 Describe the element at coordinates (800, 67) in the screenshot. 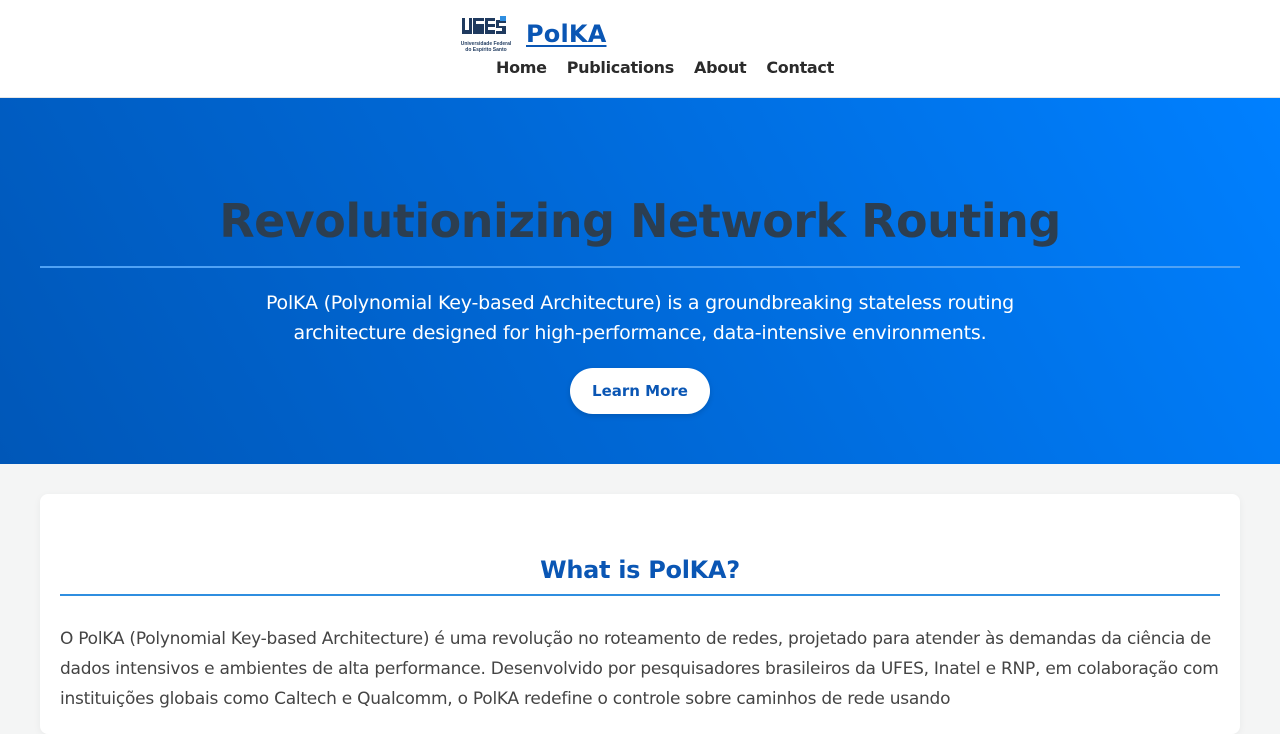

I see `nav-contact: Contact` at that location.